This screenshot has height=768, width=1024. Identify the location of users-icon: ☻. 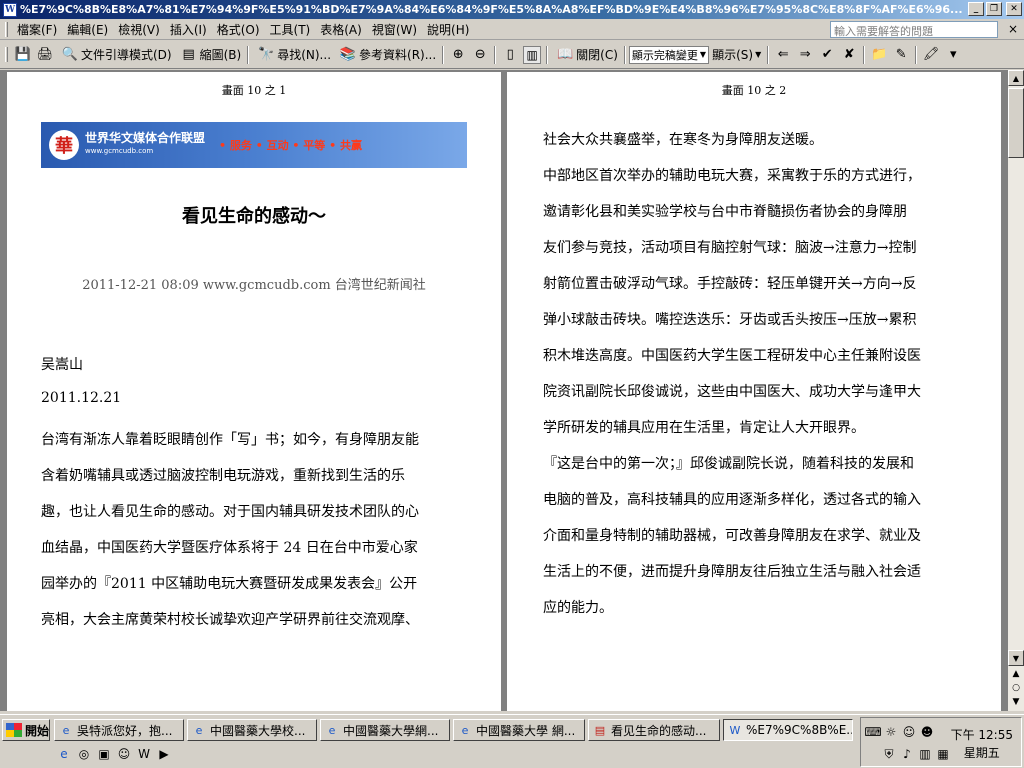
(927, 732).